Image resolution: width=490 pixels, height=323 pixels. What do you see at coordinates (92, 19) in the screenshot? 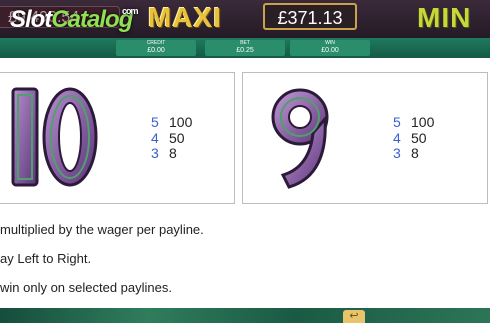
I see `watermark-catalog: Catalog` at bounding box center [92, 19].